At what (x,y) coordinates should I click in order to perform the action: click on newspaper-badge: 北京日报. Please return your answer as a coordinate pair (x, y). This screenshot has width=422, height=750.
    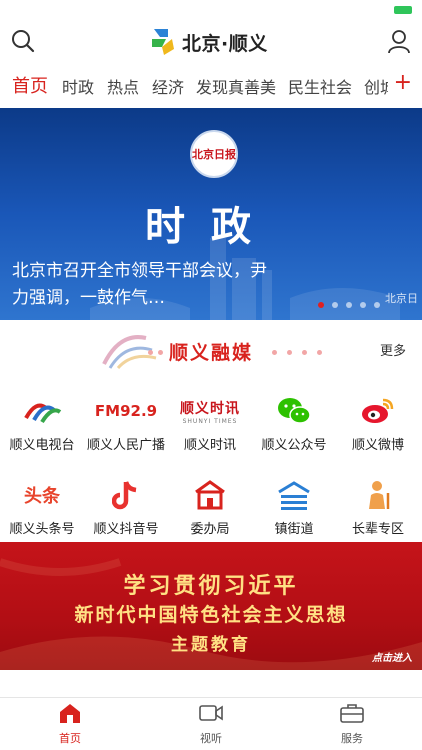
    Looking at the image, I should click on (214, 154).